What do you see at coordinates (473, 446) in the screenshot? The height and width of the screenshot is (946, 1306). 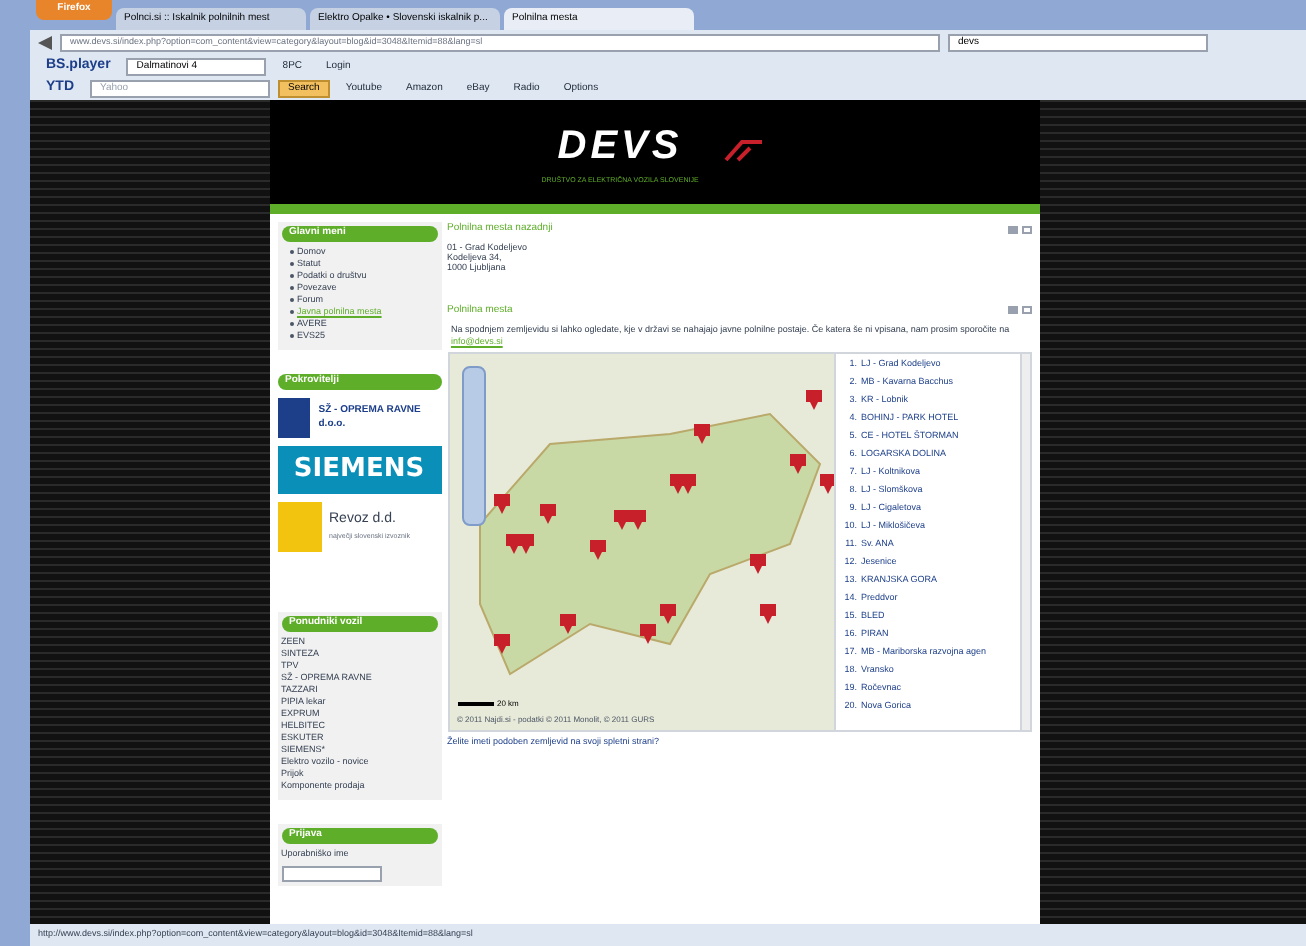 I see `zoom-control` at bounding box center [473, 446].